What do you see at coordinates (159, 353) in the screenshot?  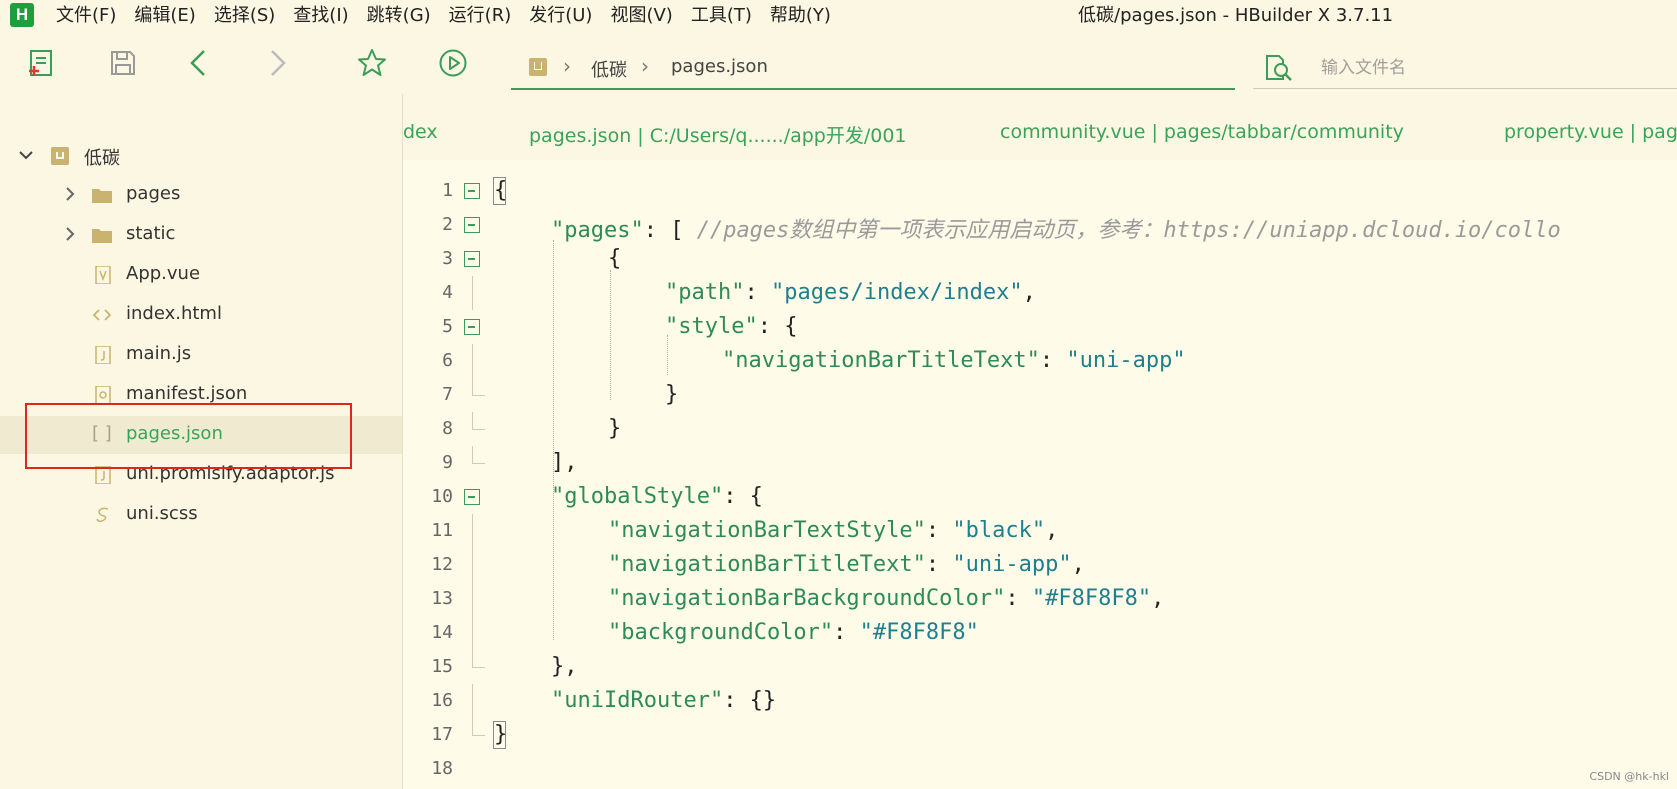 I see `tree-label: main.js` at bounding box center [159, 353].